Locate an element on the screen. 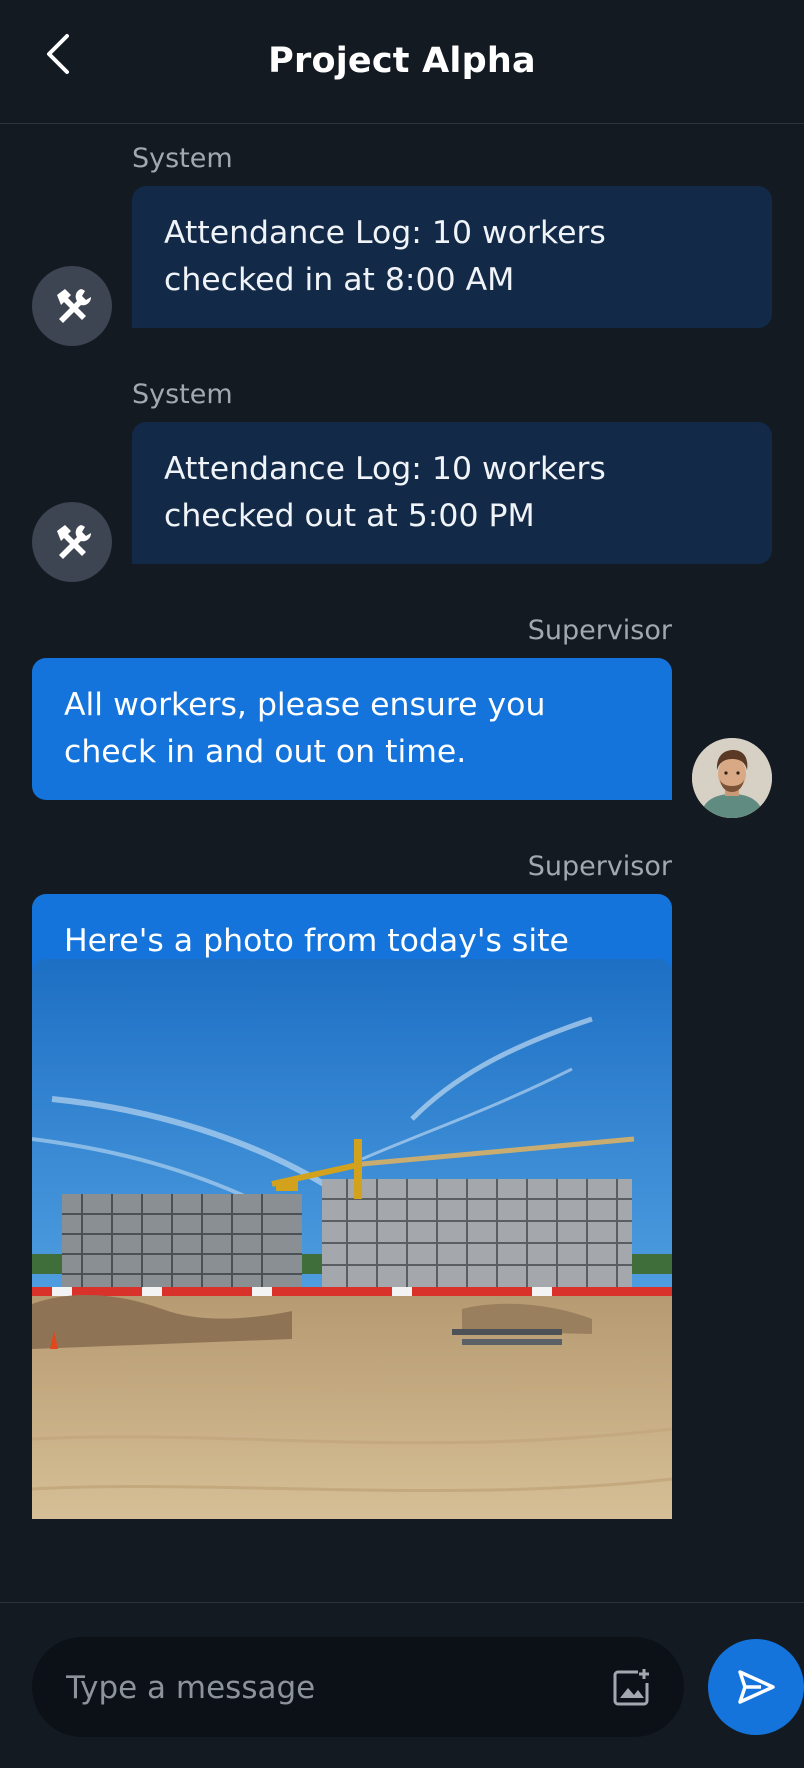 The height and width of the screenshot is (1768, 804). message-composer is located at coordinates (402, 1685).